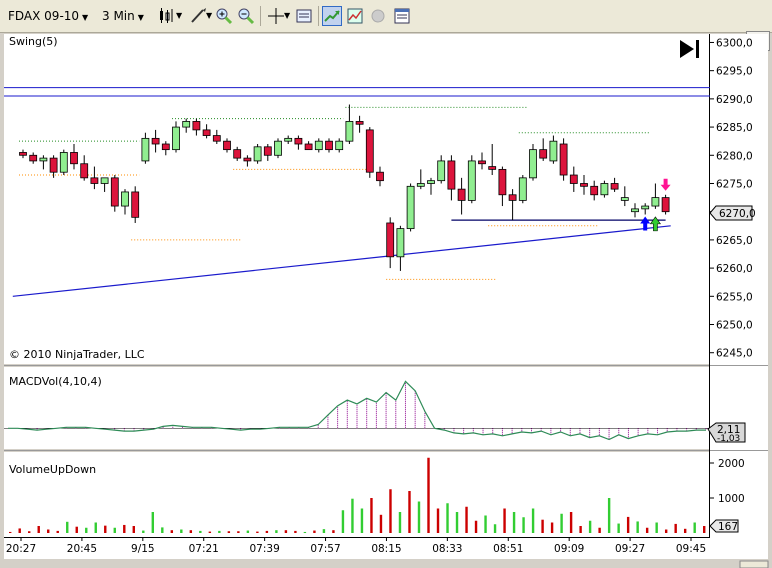 The width and height of the screenshot is (772, 568). Describe the element at coordinates (734, 269) in the screenshot. I see `price-axis-label: 6260,0` at that location.